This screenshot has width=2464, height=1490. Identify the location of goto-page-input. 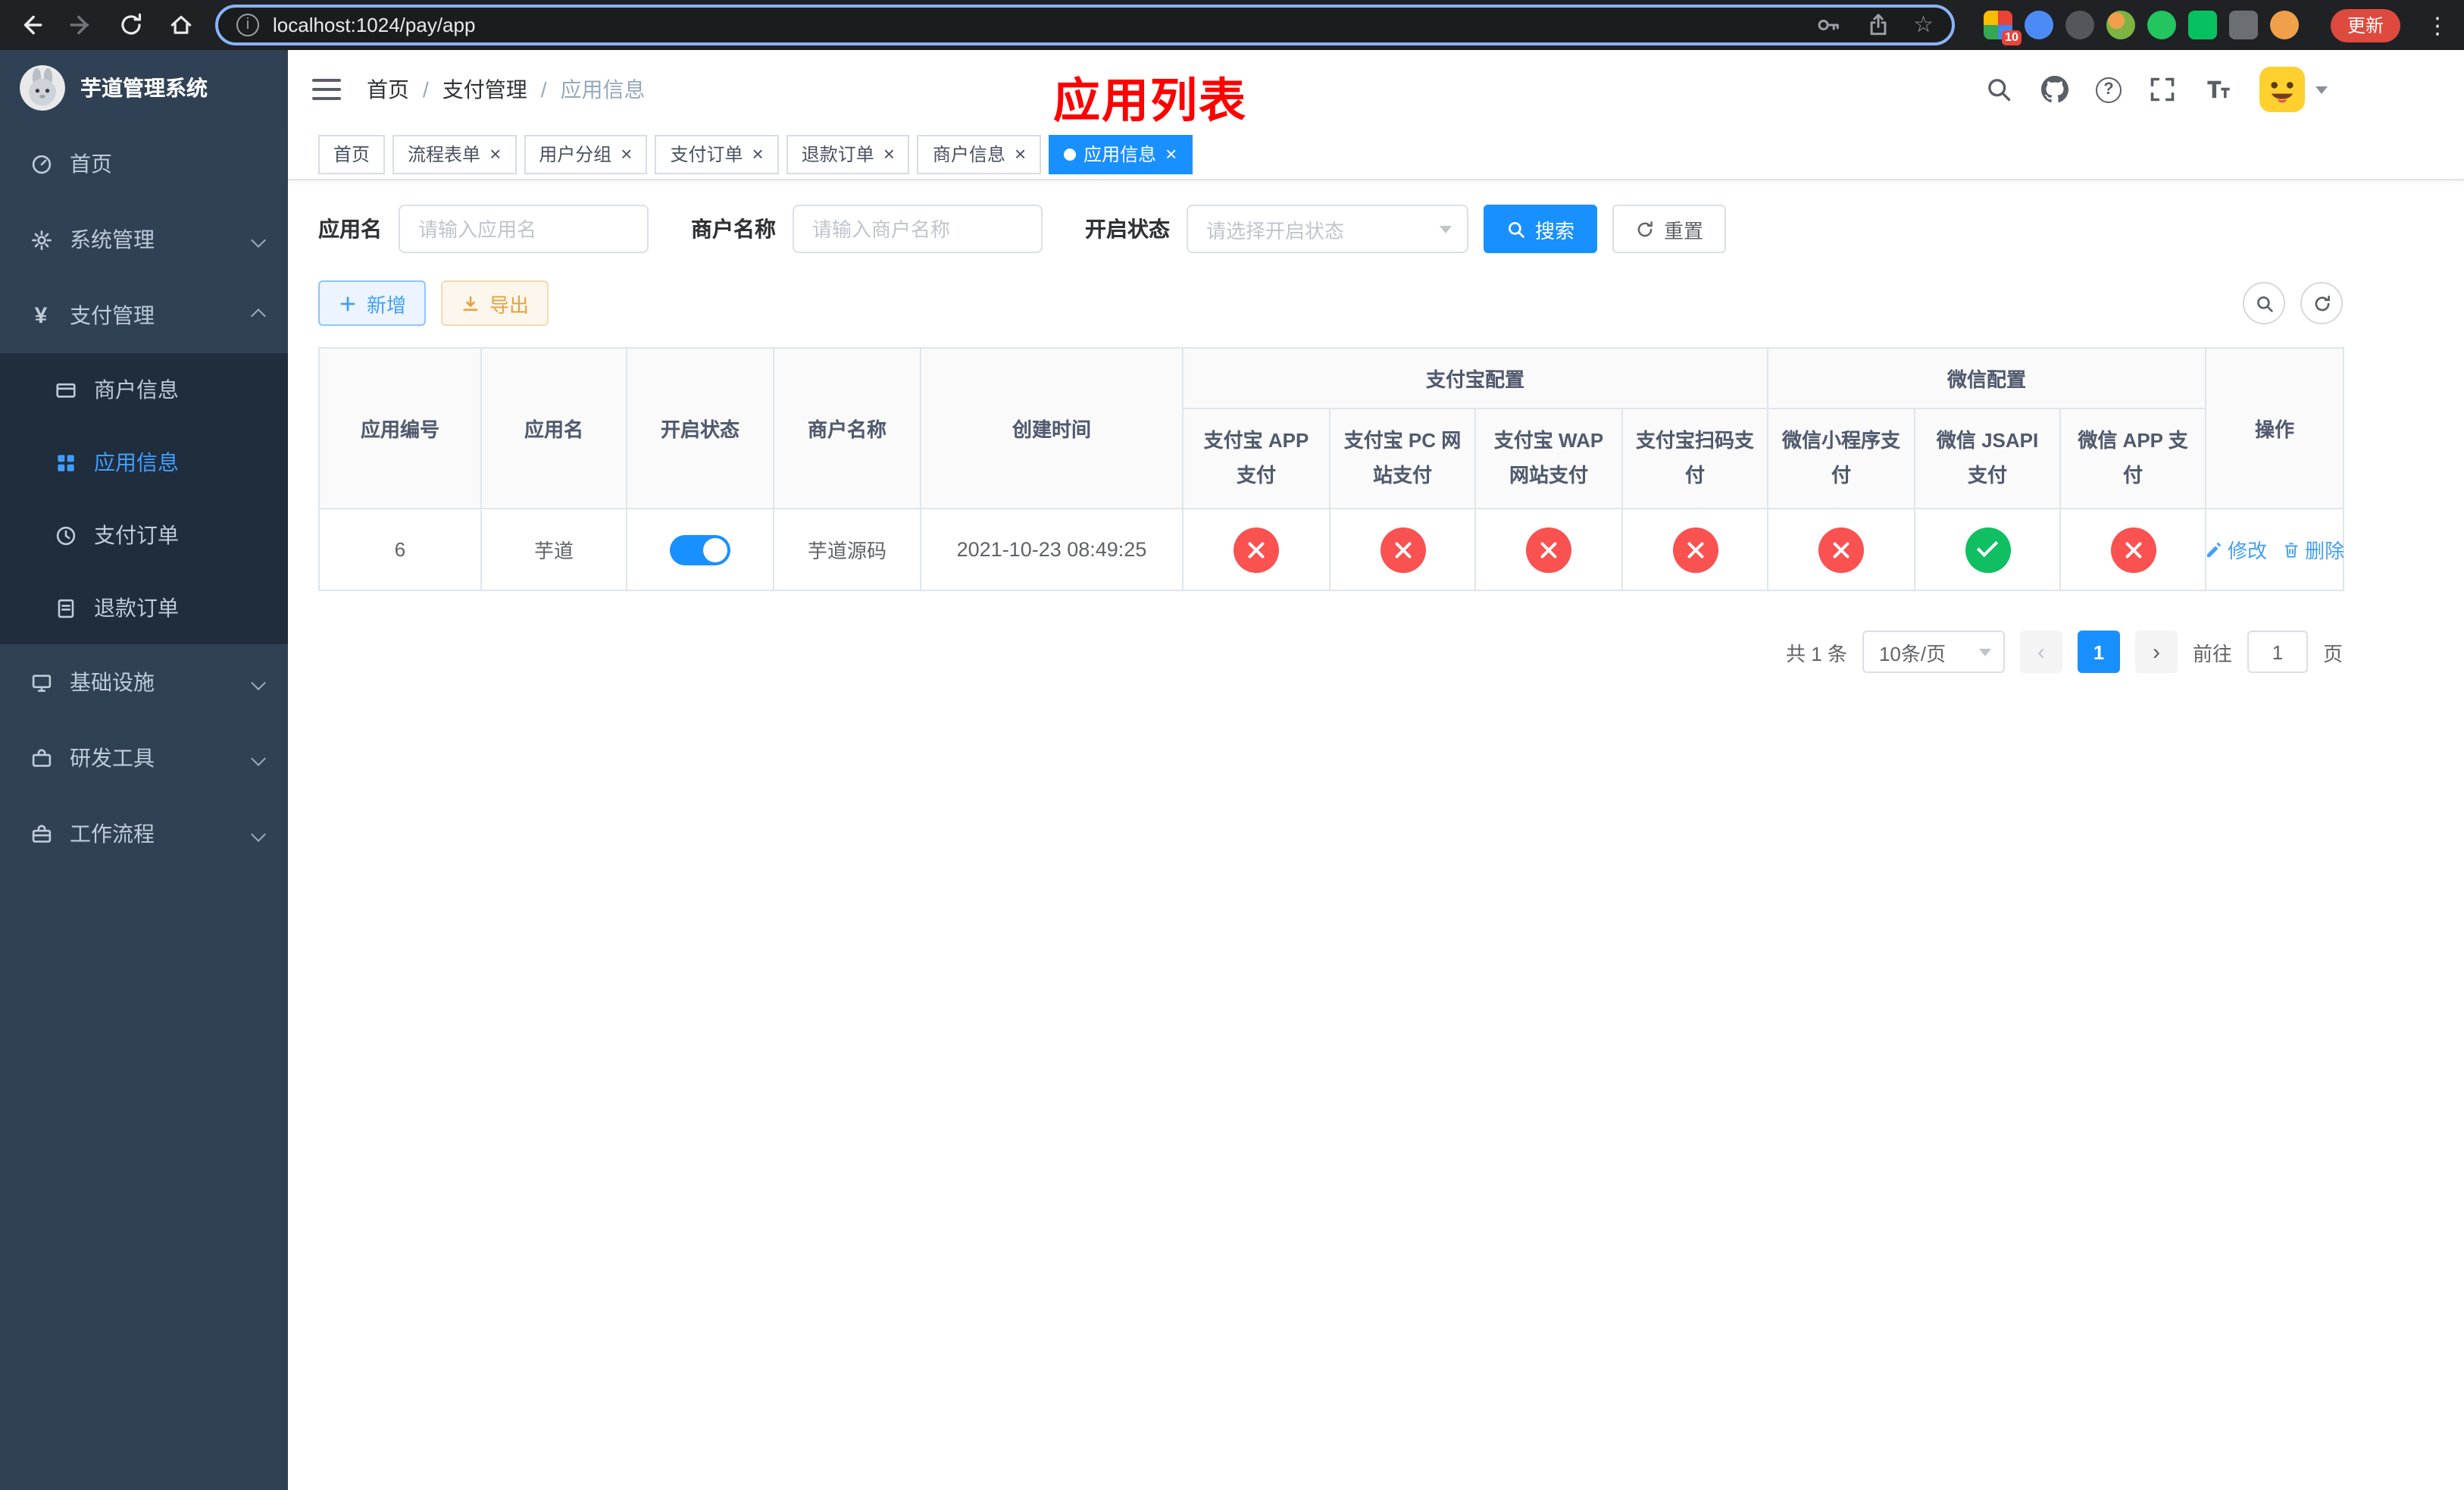
(2277, 652).